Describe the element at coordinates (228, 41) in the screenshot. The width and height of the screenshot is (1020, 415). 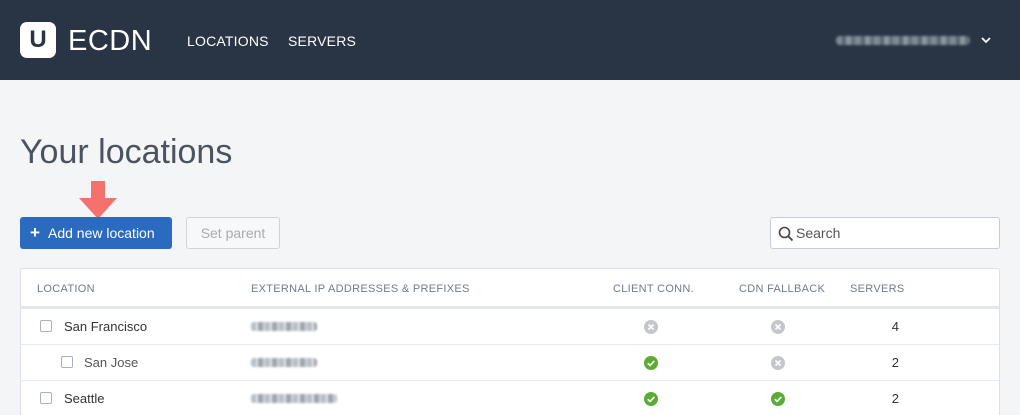
I see `nav-locations: LOCATIONS` at that location.